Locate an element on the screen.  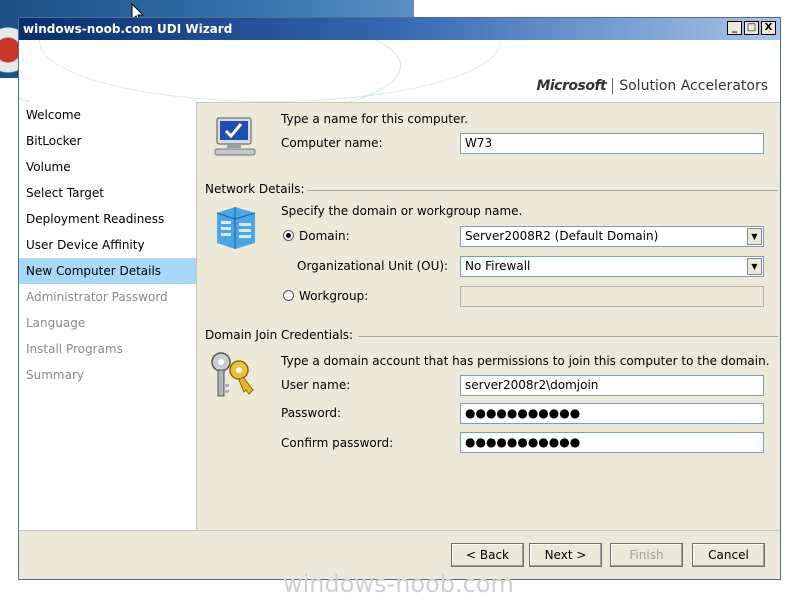
computer-prompt: Type a name for this computer. is located at coordinates (375, 119).